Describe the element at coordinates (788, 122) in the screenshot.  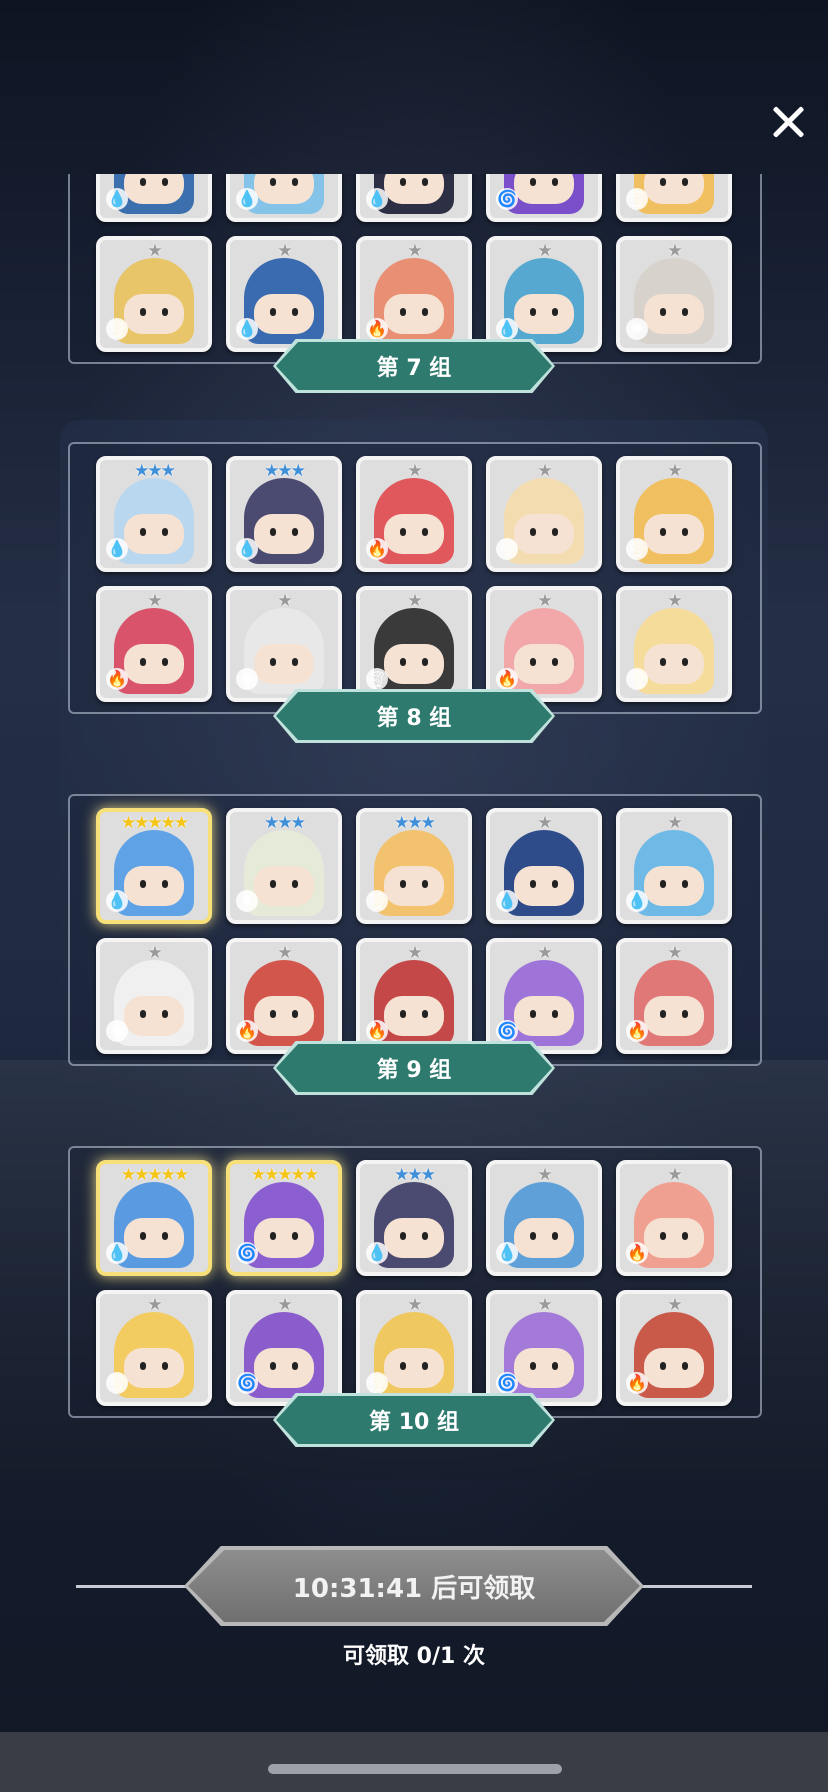
I see `close-icon` at that location.